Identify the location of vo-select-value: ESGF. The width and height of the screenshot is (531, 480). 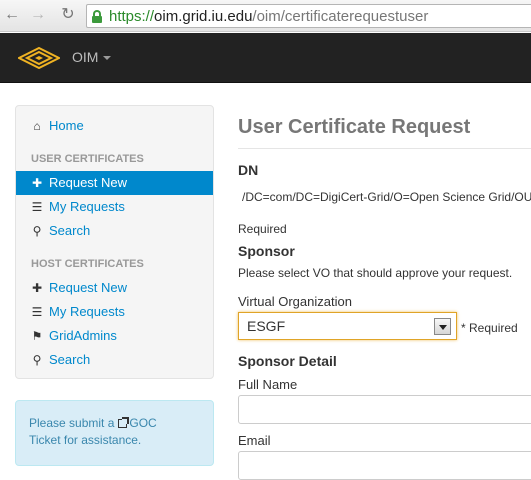
(266, 326).